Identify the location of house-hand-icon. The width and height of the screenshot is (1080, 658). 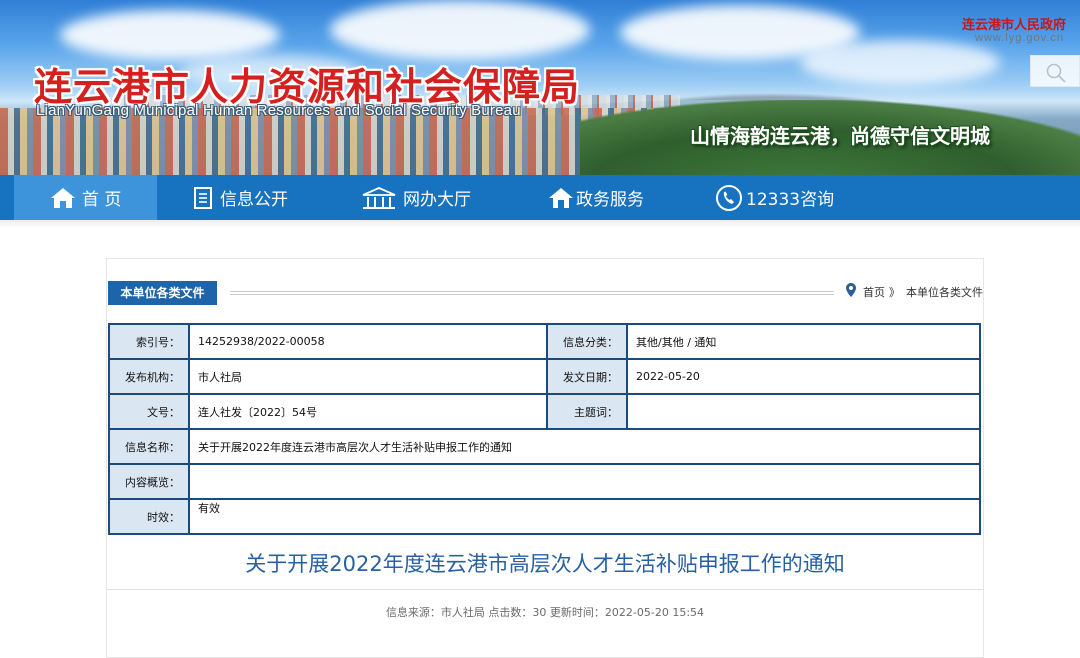
(561, 198).